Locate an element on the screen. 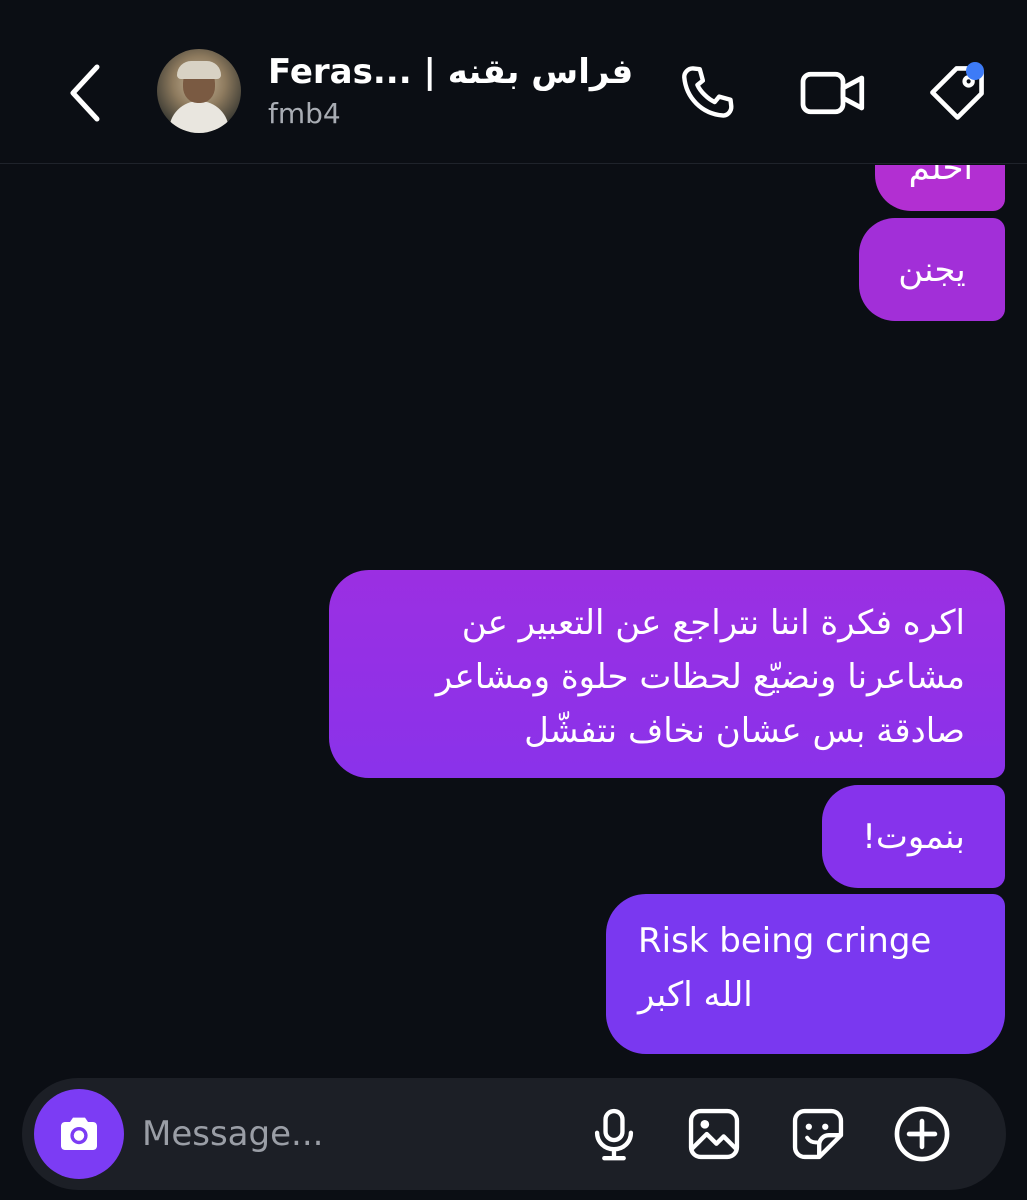 The height and width of the screenshot is (1200, 1027). camera-icon is located at coordinates (79, 1133).